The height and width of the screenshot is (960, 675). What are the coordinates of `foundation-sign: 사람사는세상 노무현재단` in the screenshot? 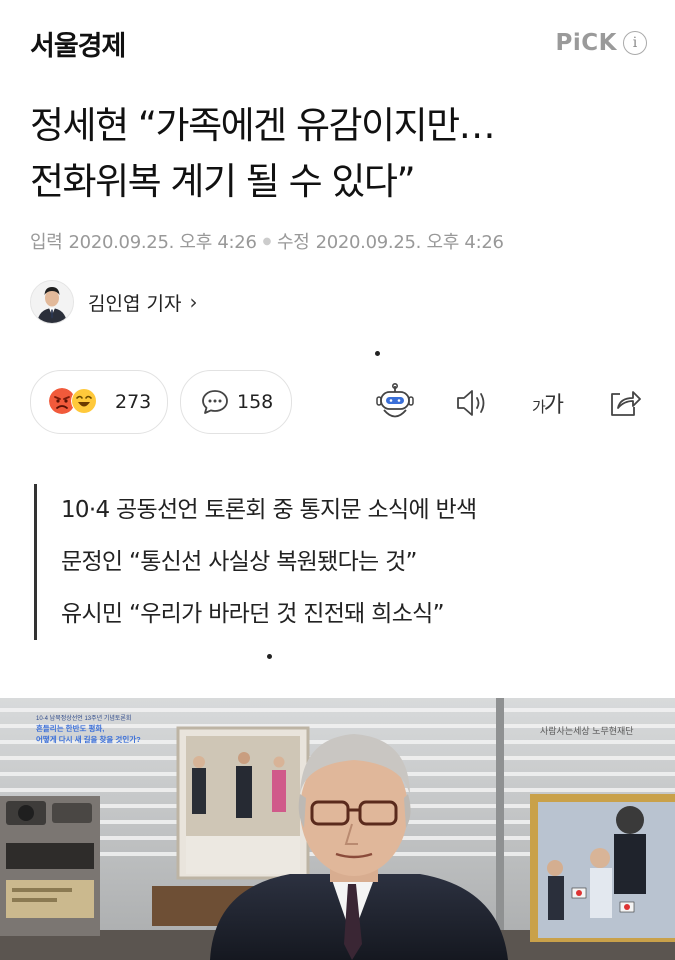 It's located at (587, 730).